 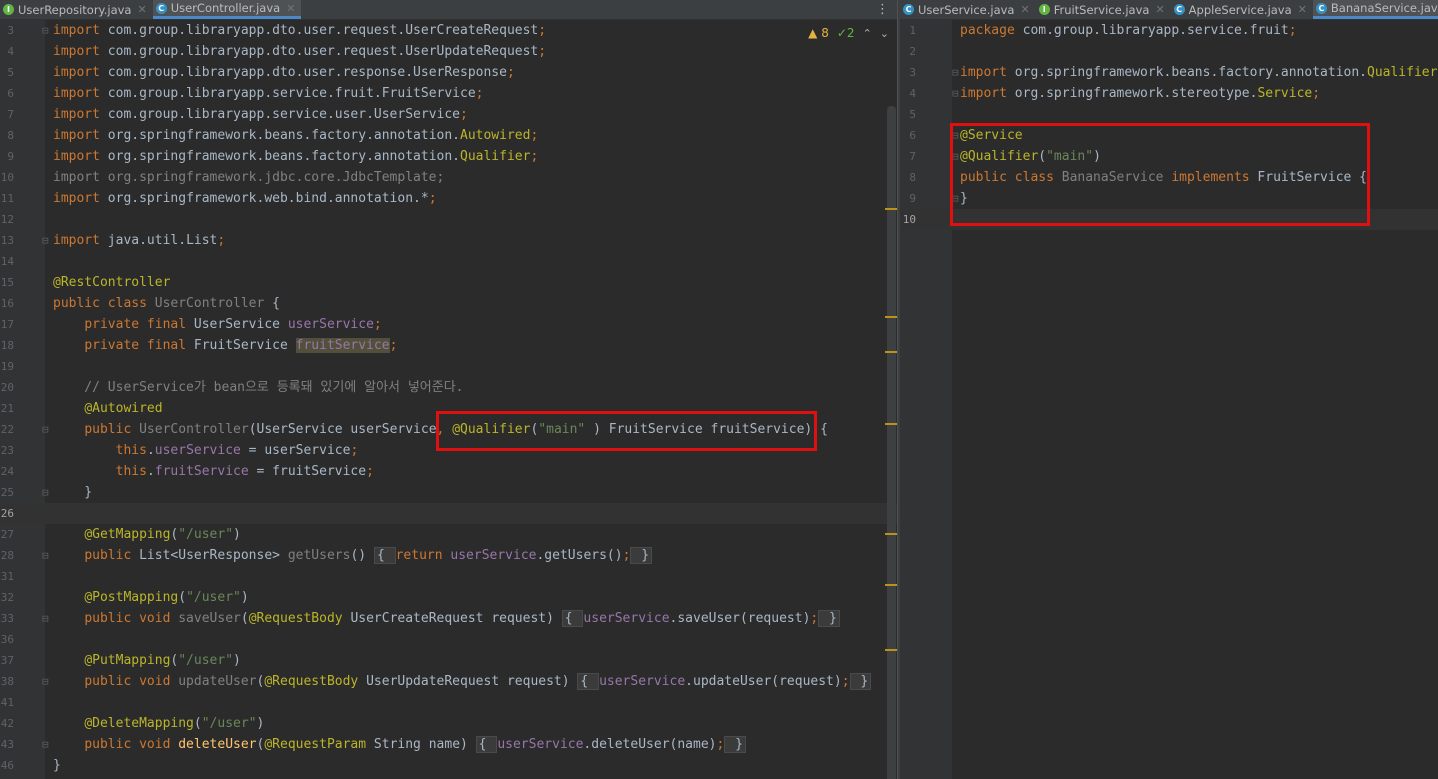 I want to click on code-line: 7 ⊟ @Qualifier("main"), so click(x=1169, y=156).